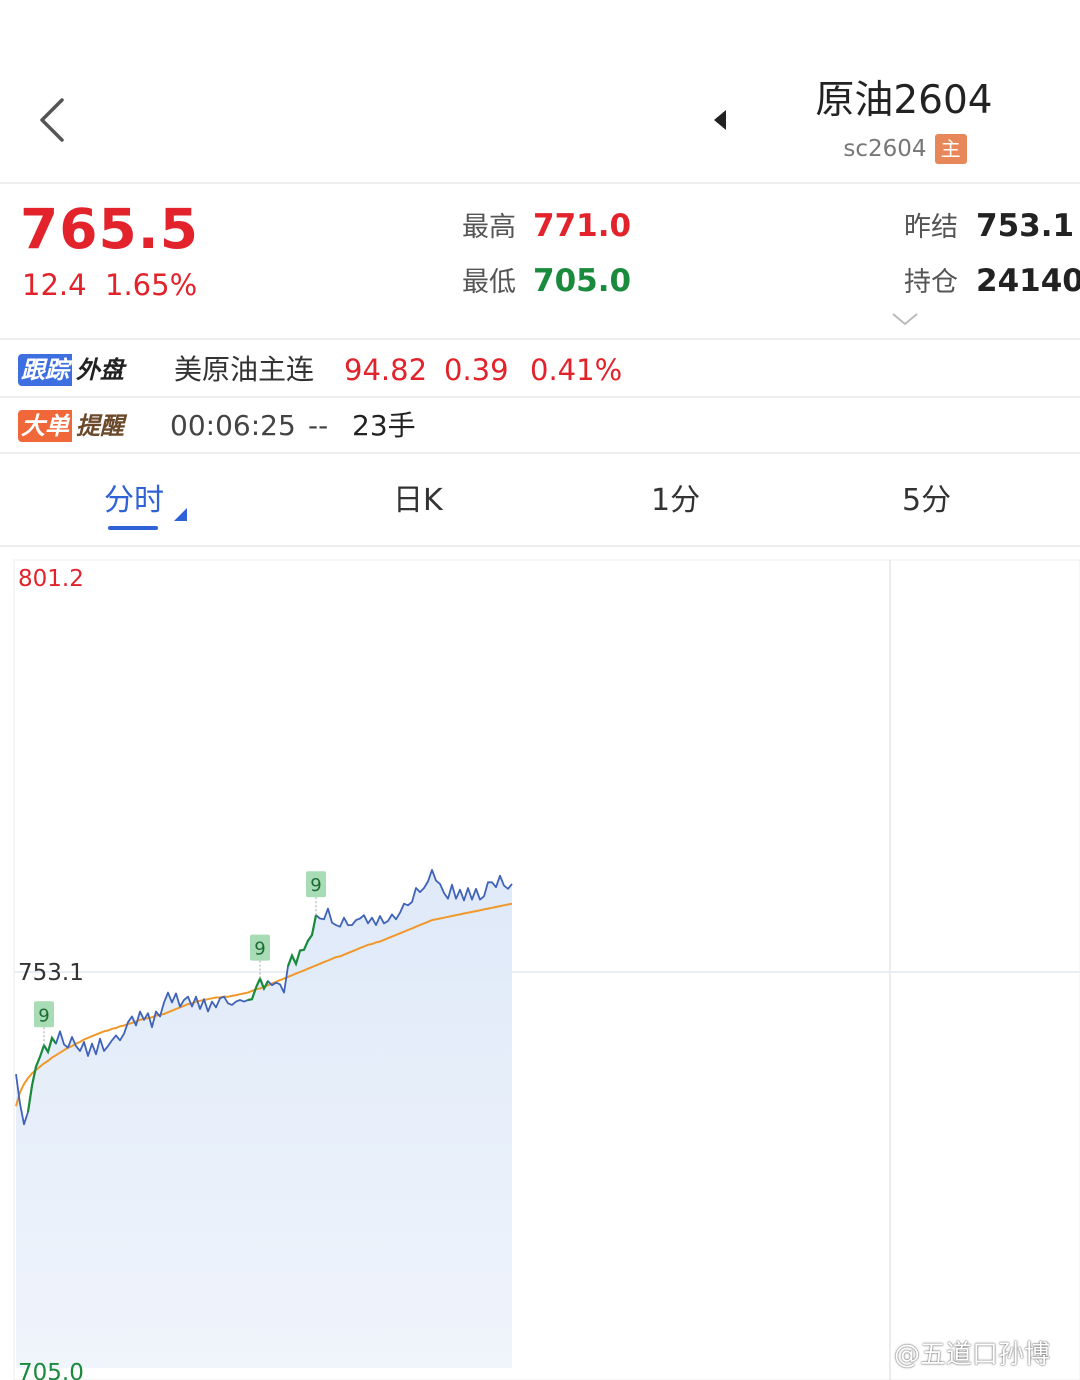 The height and width of the screenshot is (1380, 1080). I want to click on open-interest-label: 持仓, so click(931, 282).